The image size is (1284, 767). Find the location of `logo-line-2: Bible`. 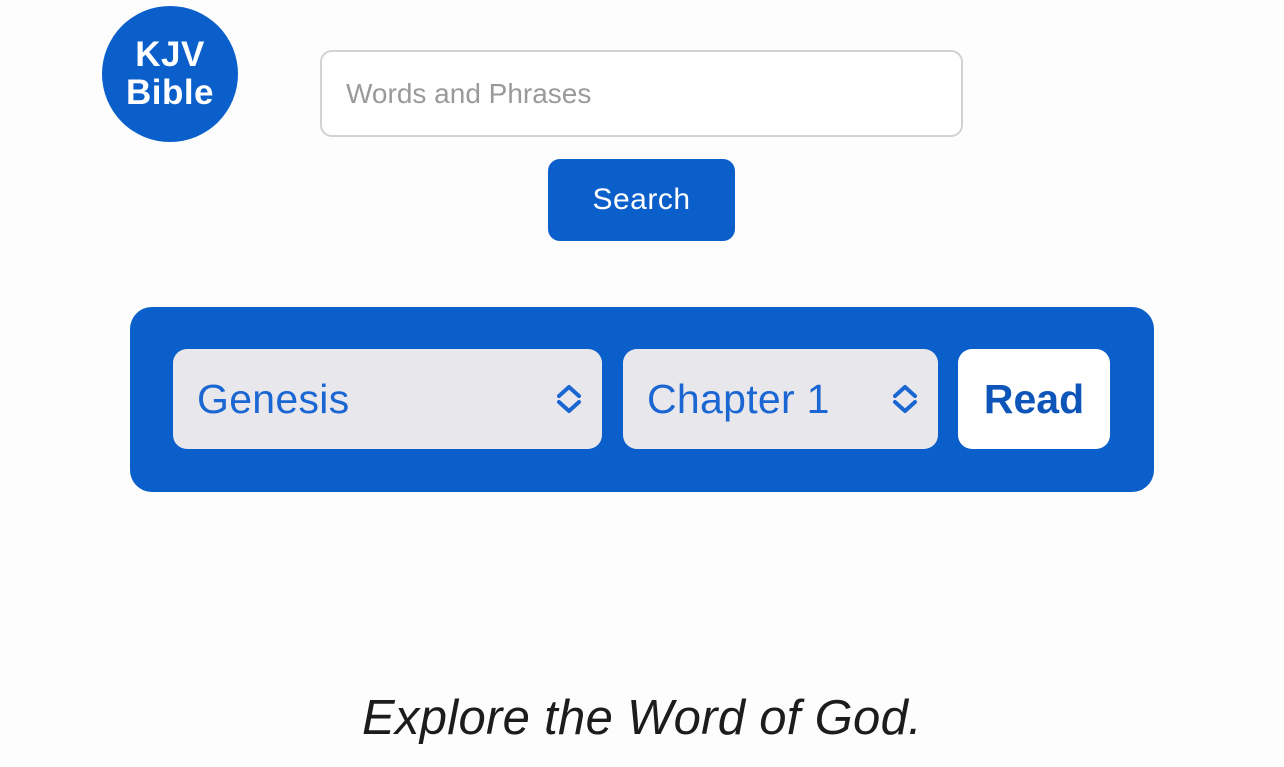

logo-line-2: Bible is located at coordinates (170, 92).